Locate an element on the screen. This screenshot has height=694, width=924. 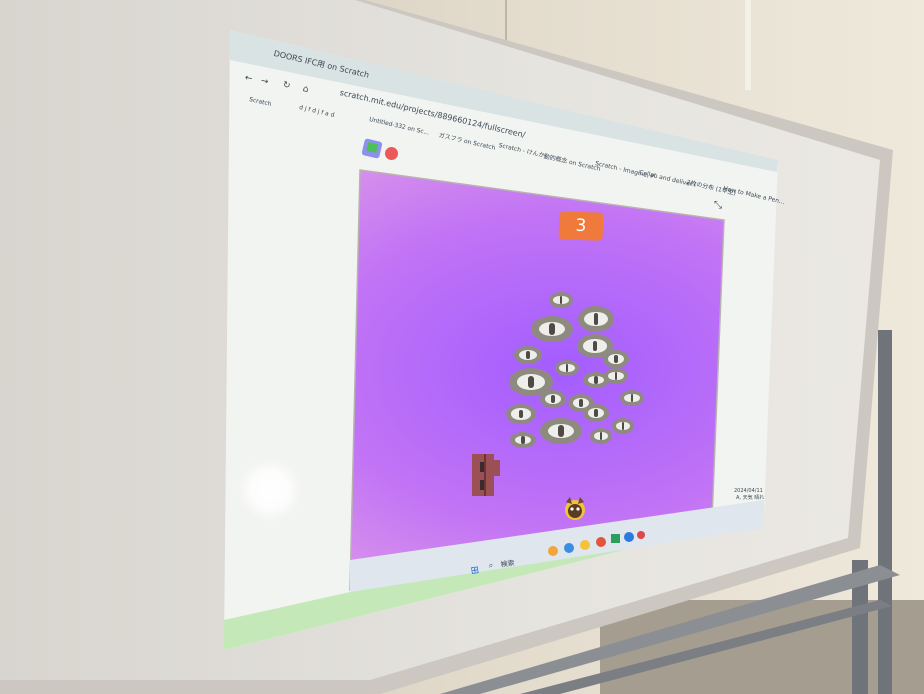
back-arrow-icon: ← is located at coordinates (249, 78).